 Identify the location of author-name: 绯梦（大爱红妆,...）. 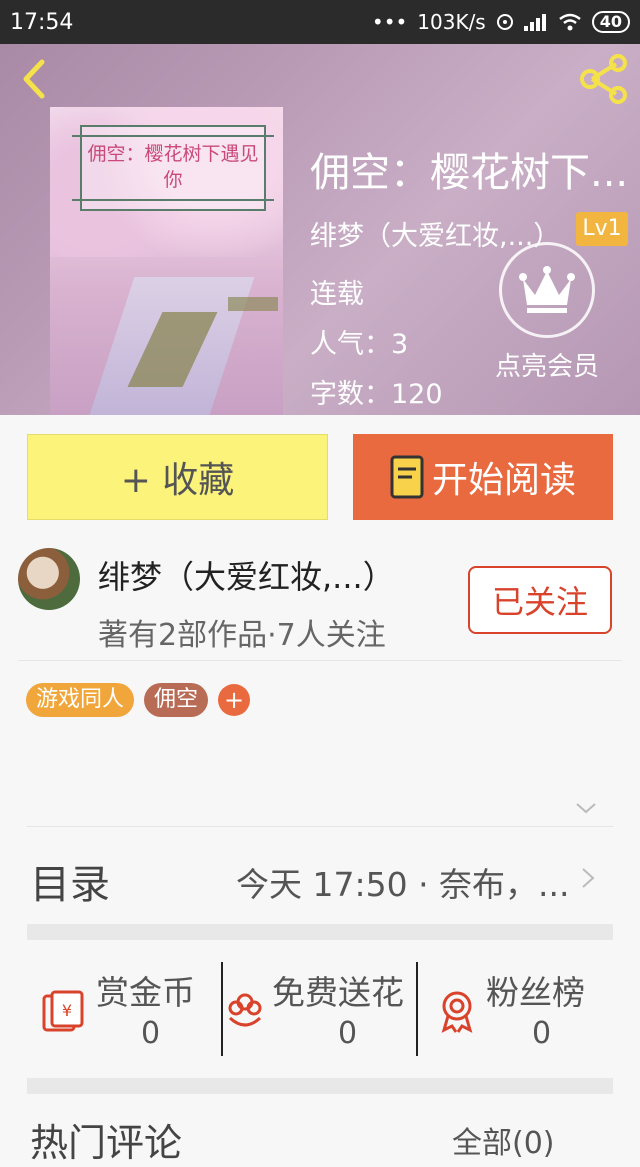
(246, 575).